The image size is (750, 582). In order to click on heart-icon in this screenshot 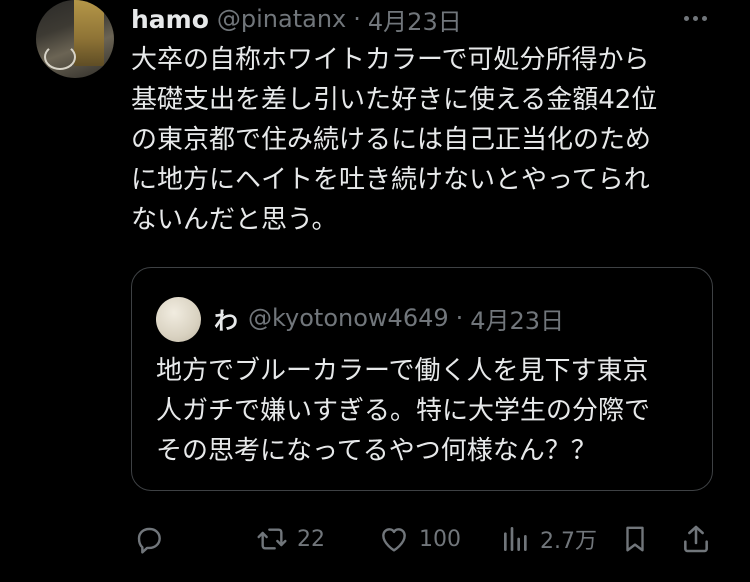, I will do `click(394, 540)`.